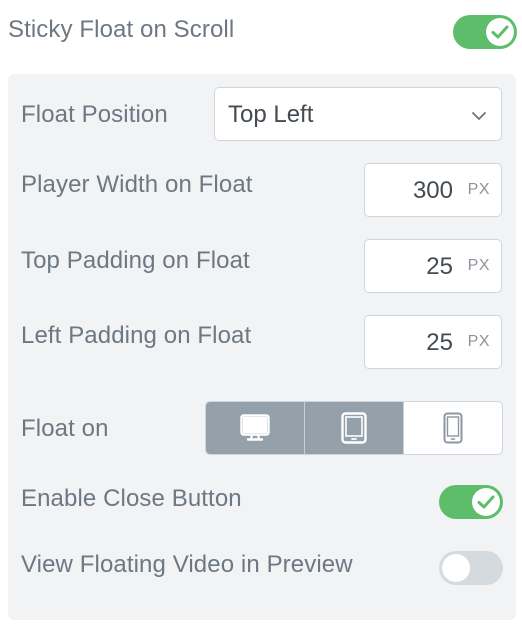  I want to click on float-position-select: Top Left, so click(358, 114).